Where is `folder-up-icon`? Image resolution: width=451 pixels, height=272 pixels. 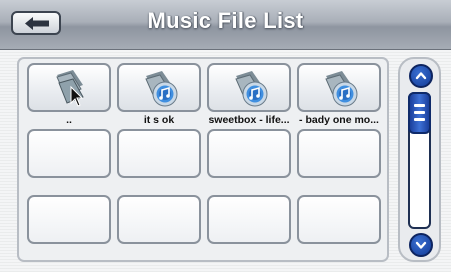 folder-up-icon is located at coordinates (70, 88).